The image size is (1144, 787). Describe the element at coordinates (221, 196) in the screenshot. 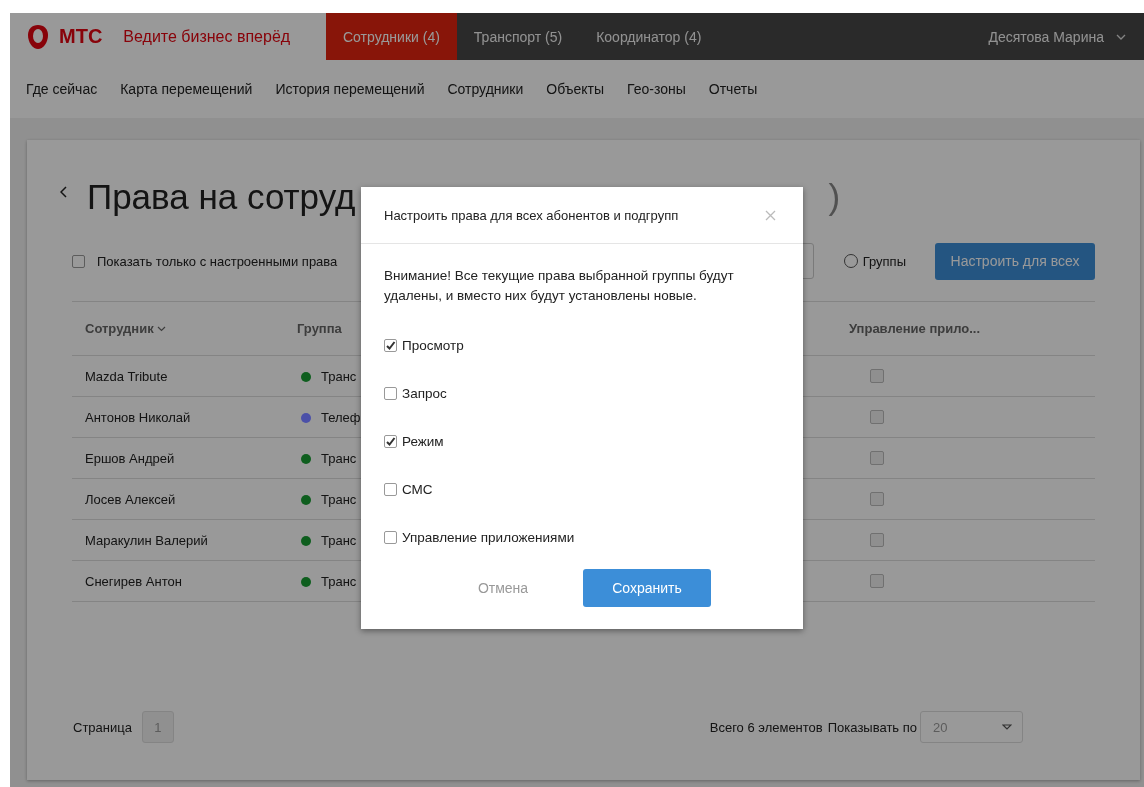

I see `page-title: Права на сотруд` at that location.